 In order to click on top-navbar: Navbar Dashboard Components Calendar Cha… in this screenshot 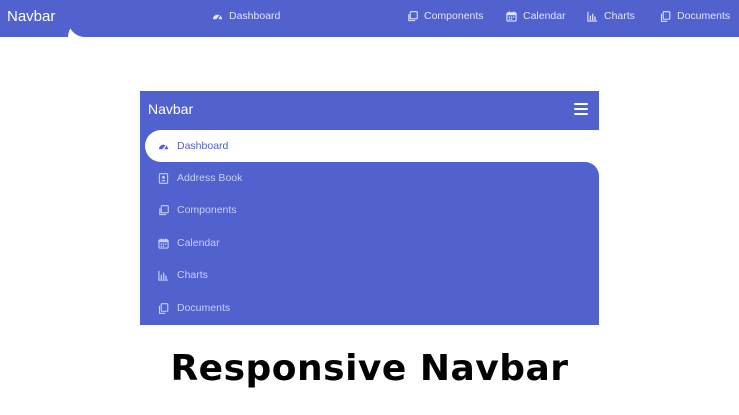, I will do `click(369, 18)`.